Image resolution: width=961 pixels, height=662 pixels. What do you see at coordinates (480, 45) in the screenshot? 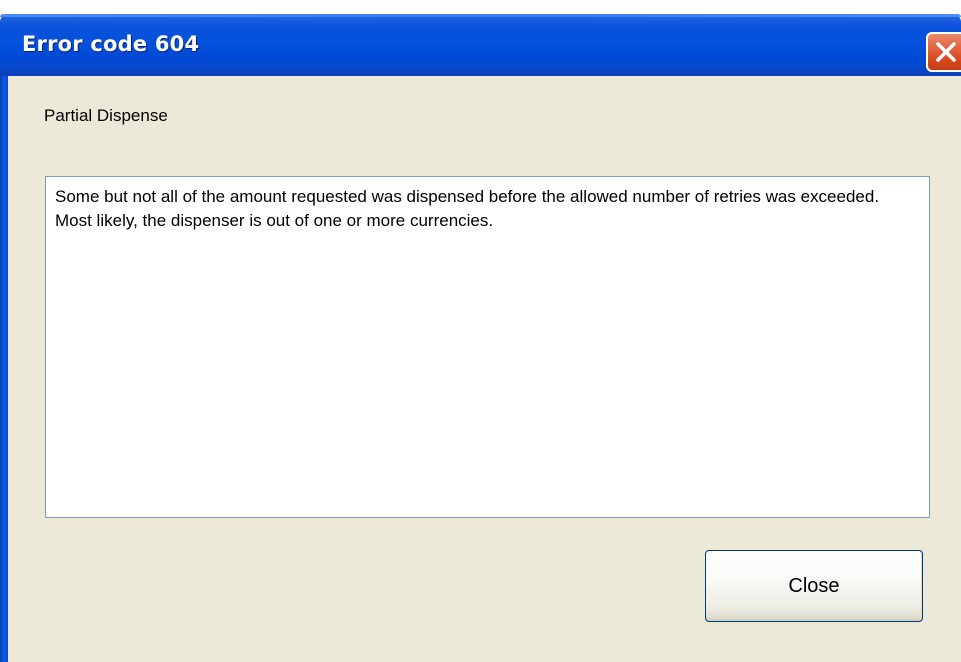
I see `title-bar: Error code 604` at bounding box center [480, 45].